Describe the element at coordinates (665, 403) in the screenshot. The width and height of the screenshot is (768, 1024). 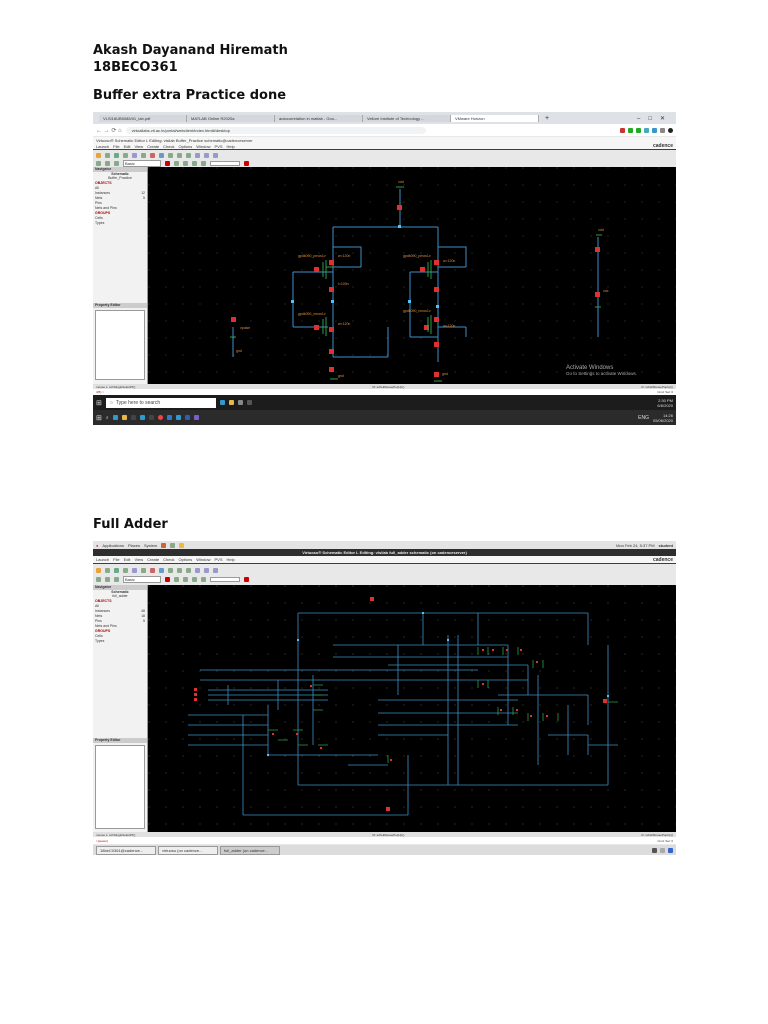
I see `clock-1: 2:30 PM 6/6/2020` at that location.